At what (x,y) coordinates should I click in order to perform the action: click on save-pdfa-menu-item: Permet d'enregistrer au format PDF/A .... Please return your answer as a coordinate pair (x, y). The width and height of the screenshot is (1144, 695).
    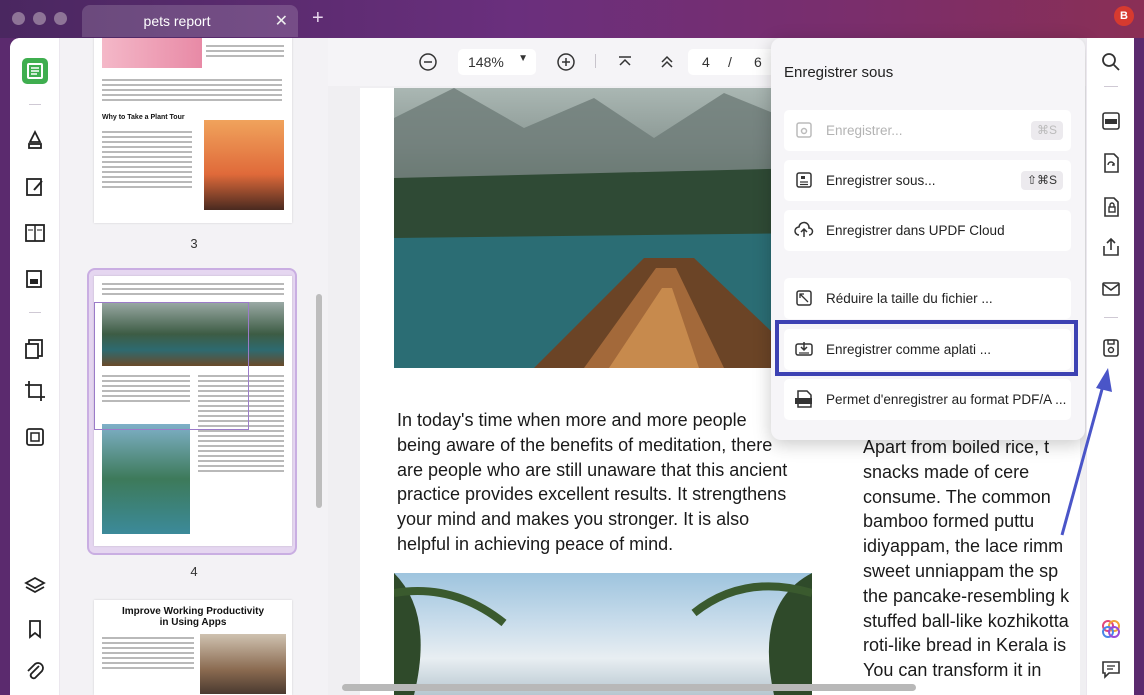
    Looking at the image, I should click on (927, 399).